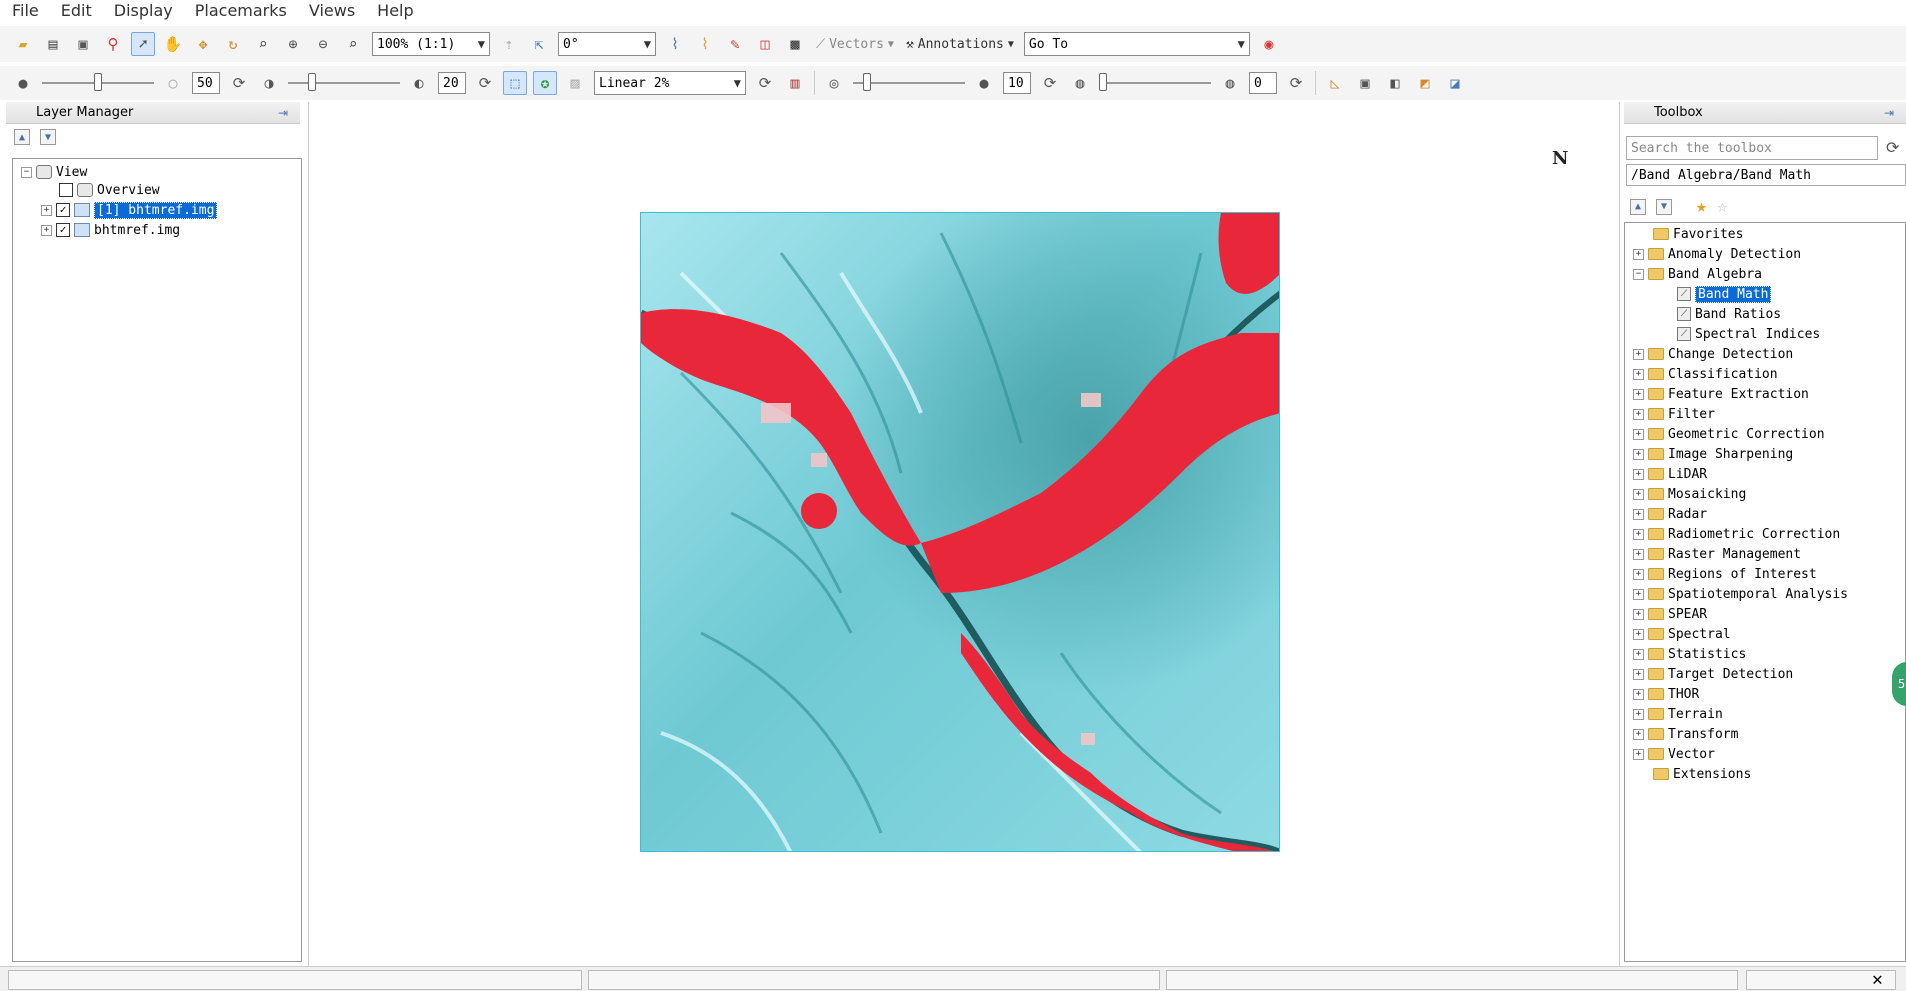 The height and width of the screenshot is (991, 1906). Describe the element at coordinates (675, 44) in the screenshot. I see `vector-tool-icon: ⌇` at that location.